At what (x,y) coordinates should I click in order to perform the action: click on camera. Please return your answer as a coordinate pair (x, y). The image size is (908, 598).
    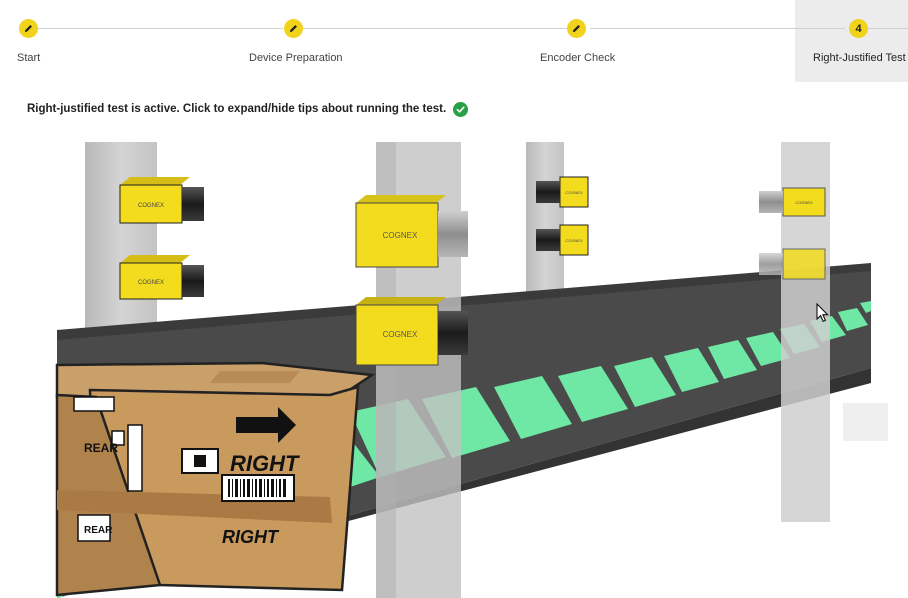
    Looking at the image, I should click on (792, 264).